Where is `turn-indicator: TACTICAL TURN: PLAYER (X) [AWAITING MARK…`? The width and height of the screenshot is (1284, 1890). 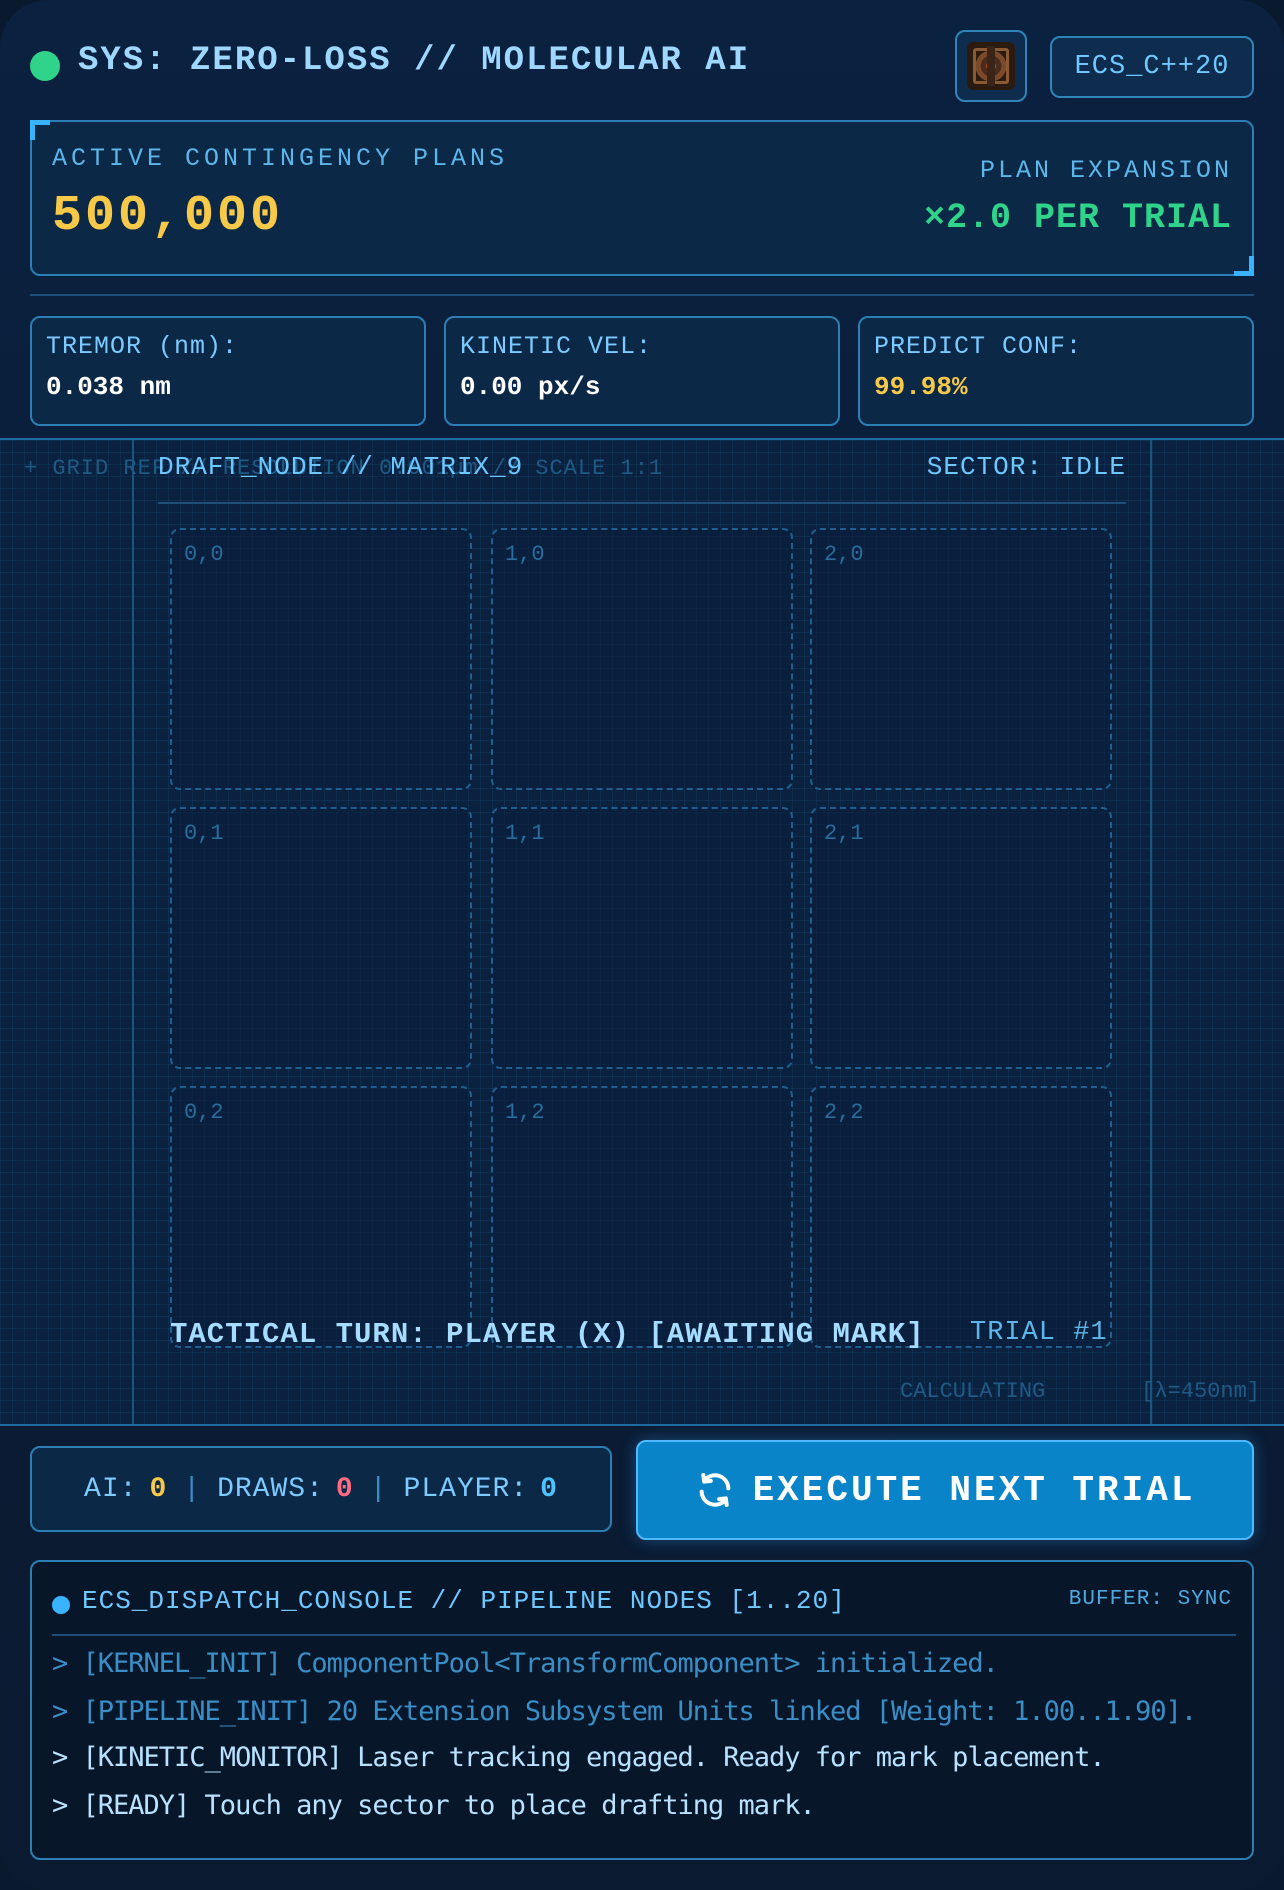
turn-indicator: TACTICAL TURN: PLAYER (X) [AWAITING MARK… is located at coordinates (547, 1334).